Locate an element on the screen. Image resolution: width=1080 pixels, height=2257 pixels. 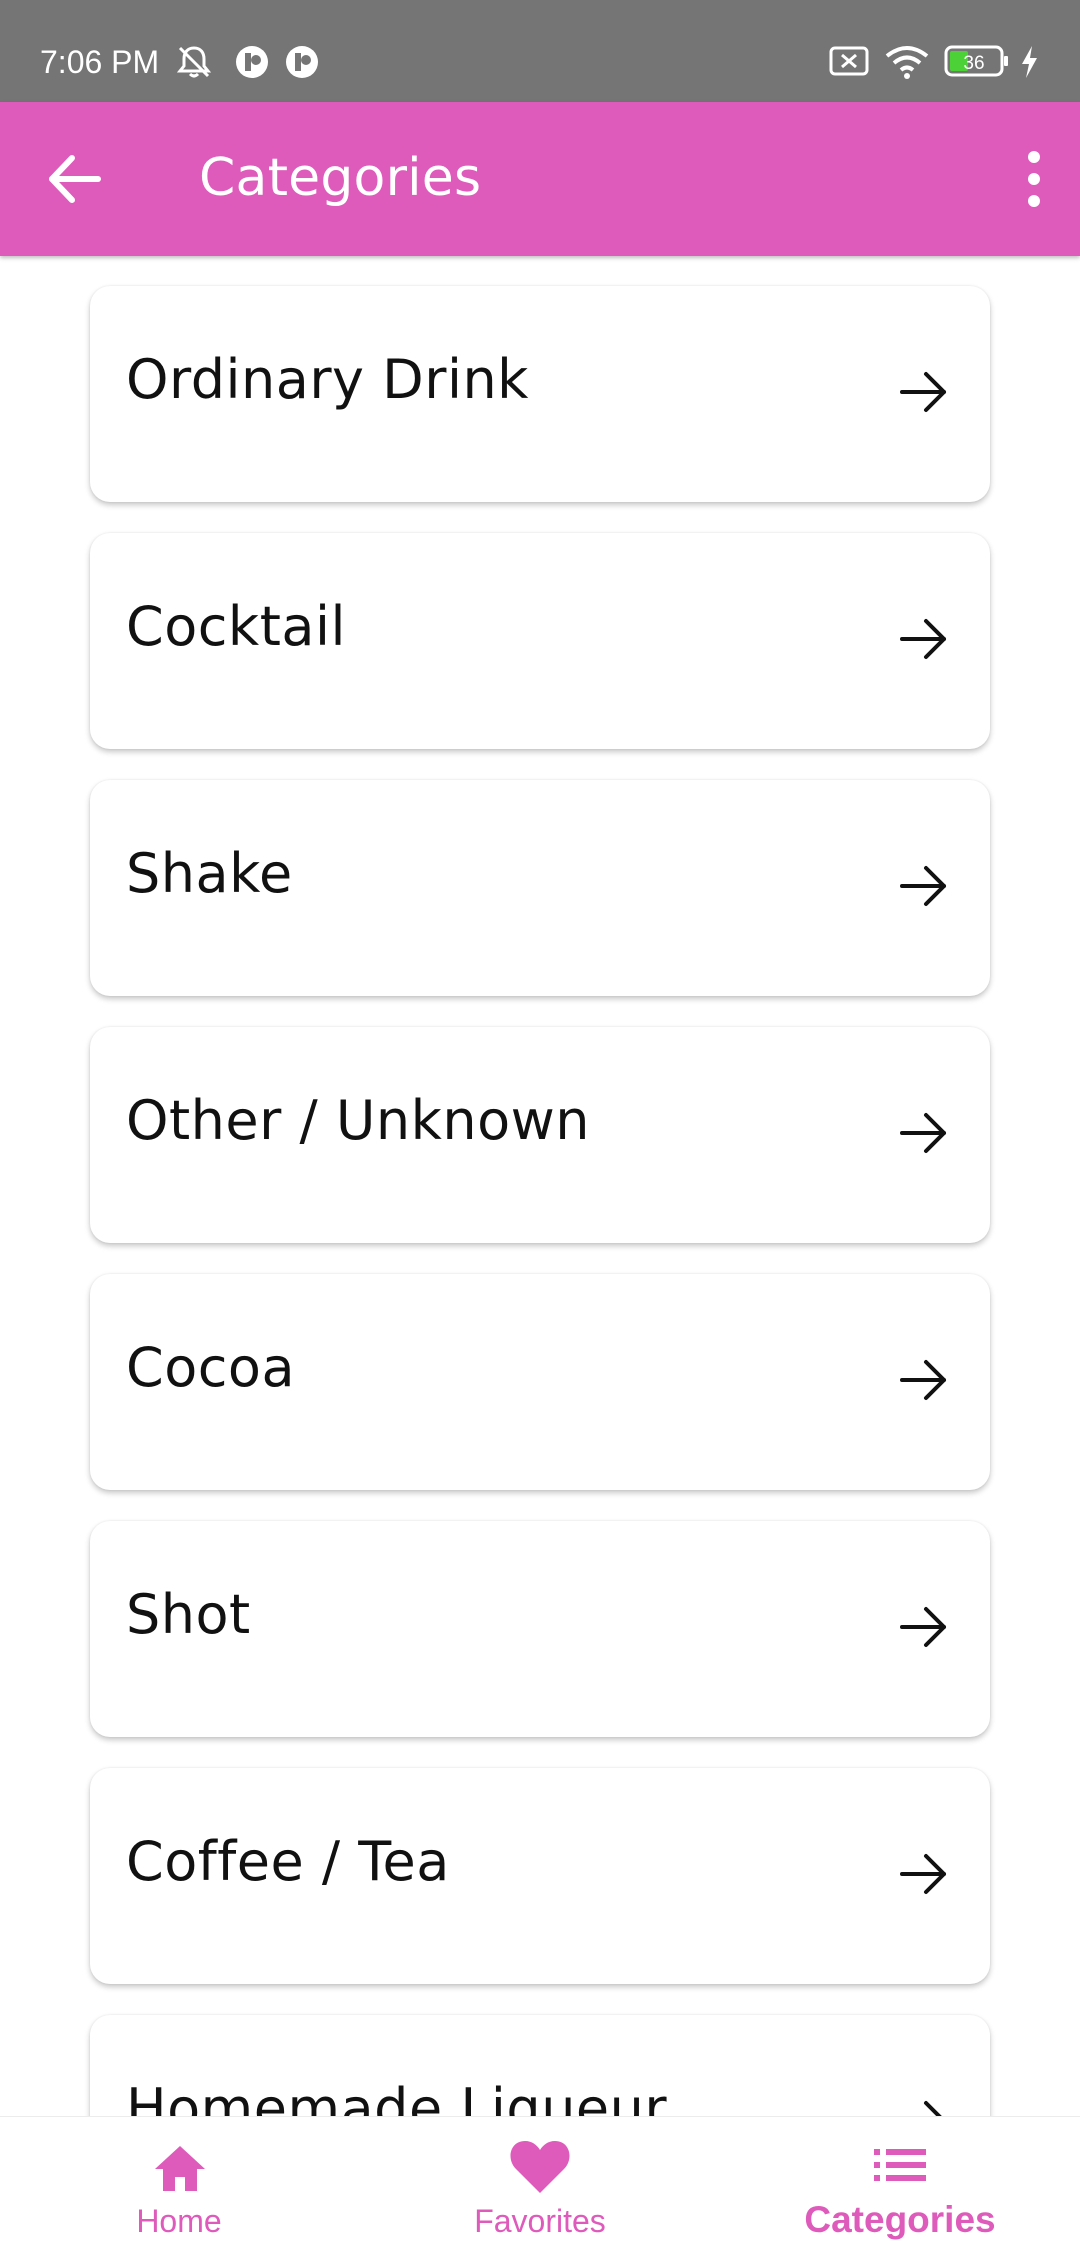
category-card: Coffee / Tea is located at coordinates (540, 1876).